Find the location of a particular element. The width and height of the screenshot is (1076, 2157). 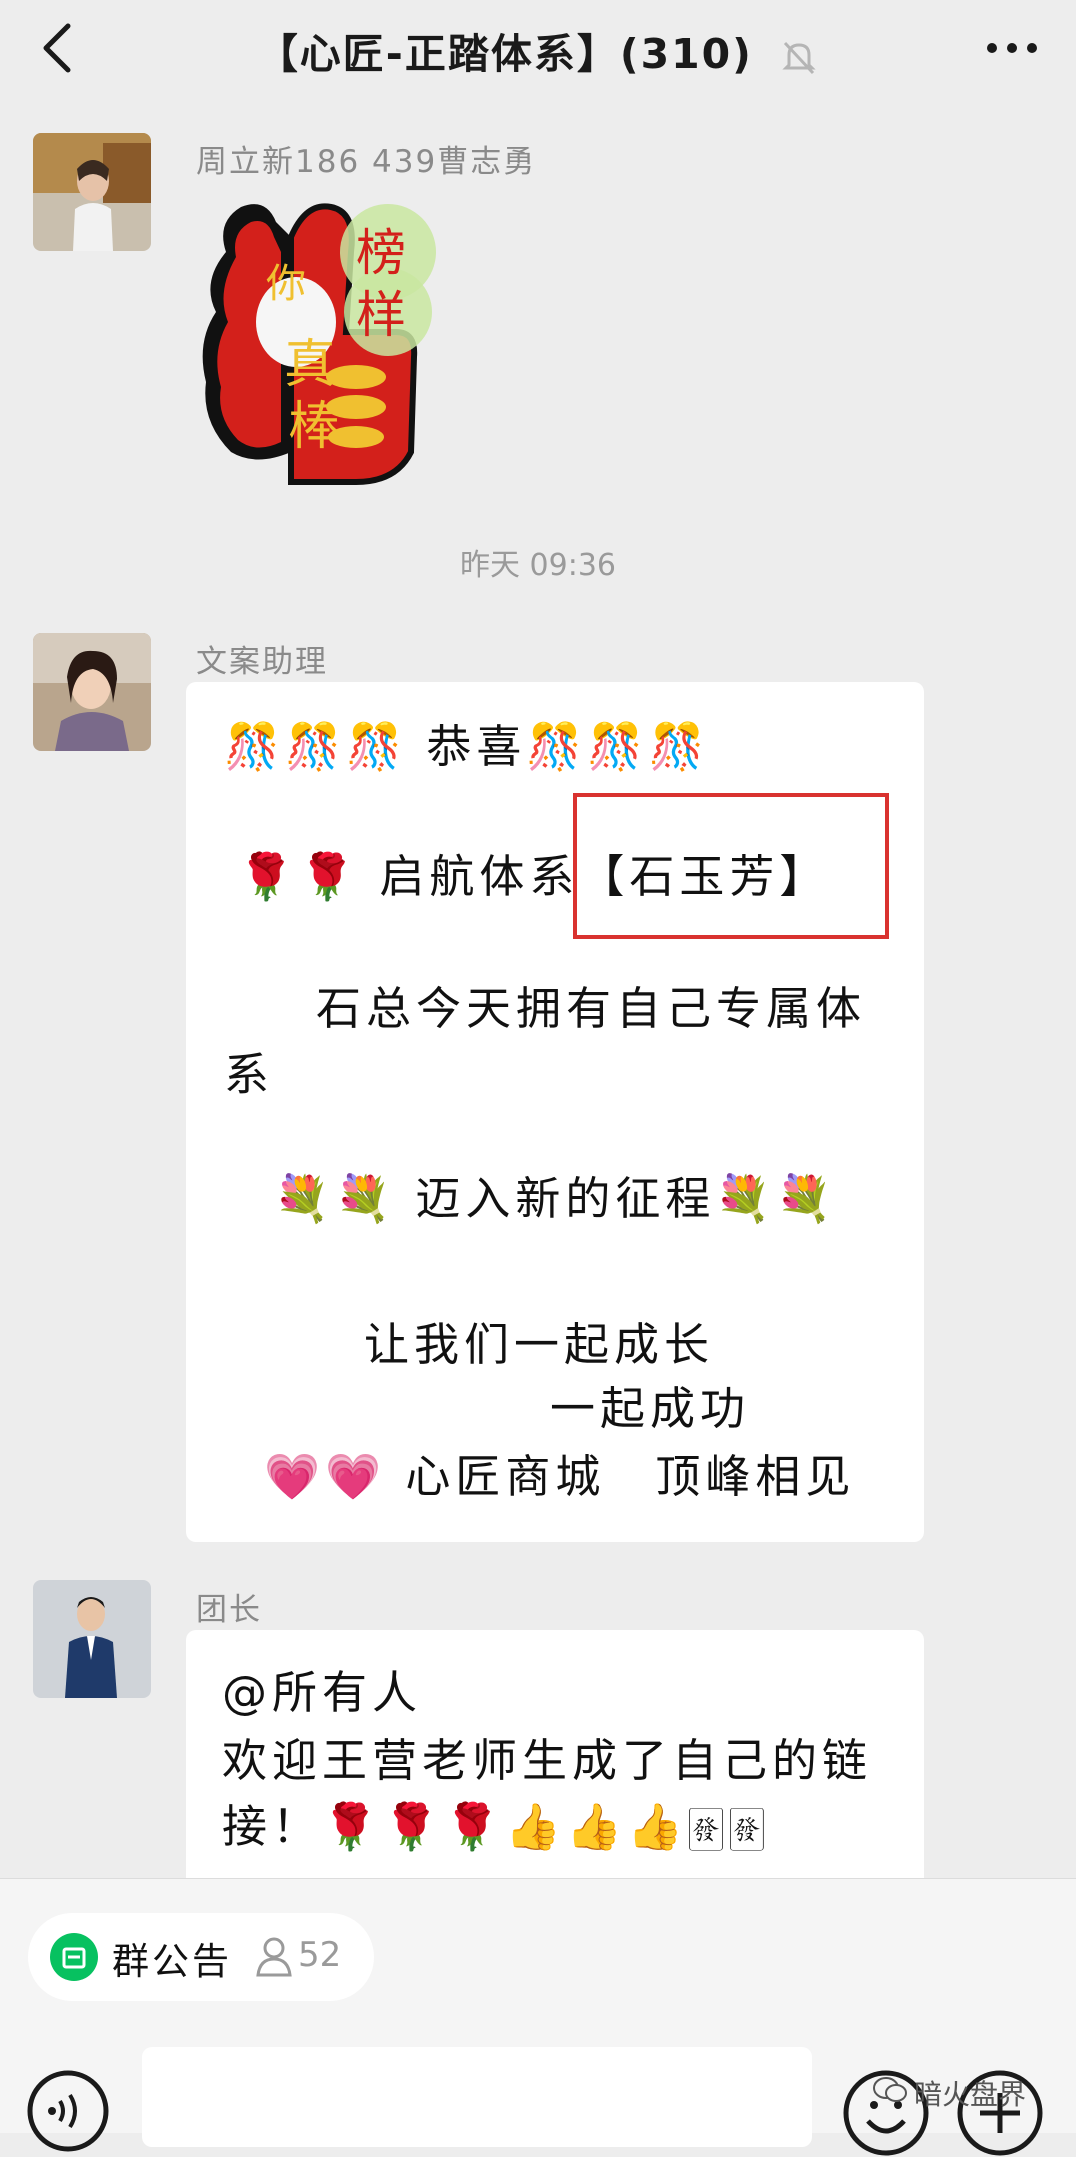

thumbs-up-sticker: 你 真 棒 榜 样 is located at coordinates (319, 344).